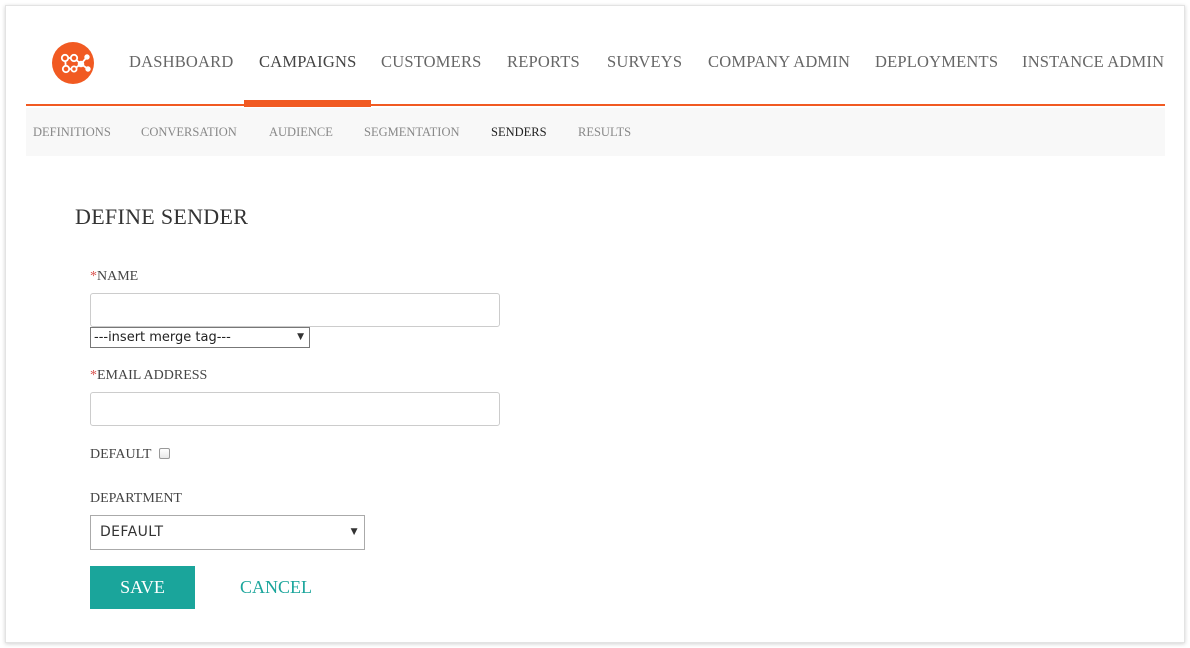 This screenshot has width=1190, height=648. What do you see at coordinates (412, 132) in the screenshot?
I see `tab-segmentation: SEGMENTATION` at bounding box center [412, 132].